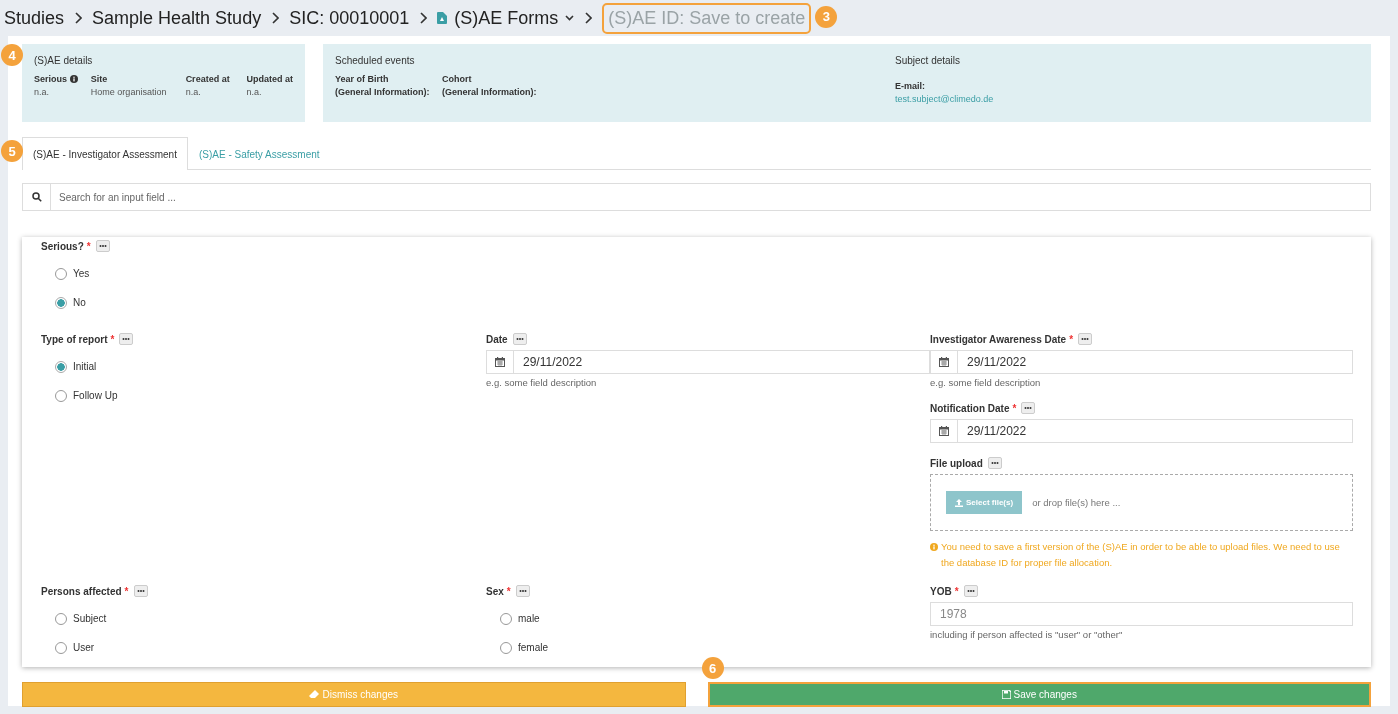 The image size is (1398, 714). What do you see at coordinates (970, 408) in the screenshot?
I see `field-label: Notification Date` at bounding box center [970, 408].